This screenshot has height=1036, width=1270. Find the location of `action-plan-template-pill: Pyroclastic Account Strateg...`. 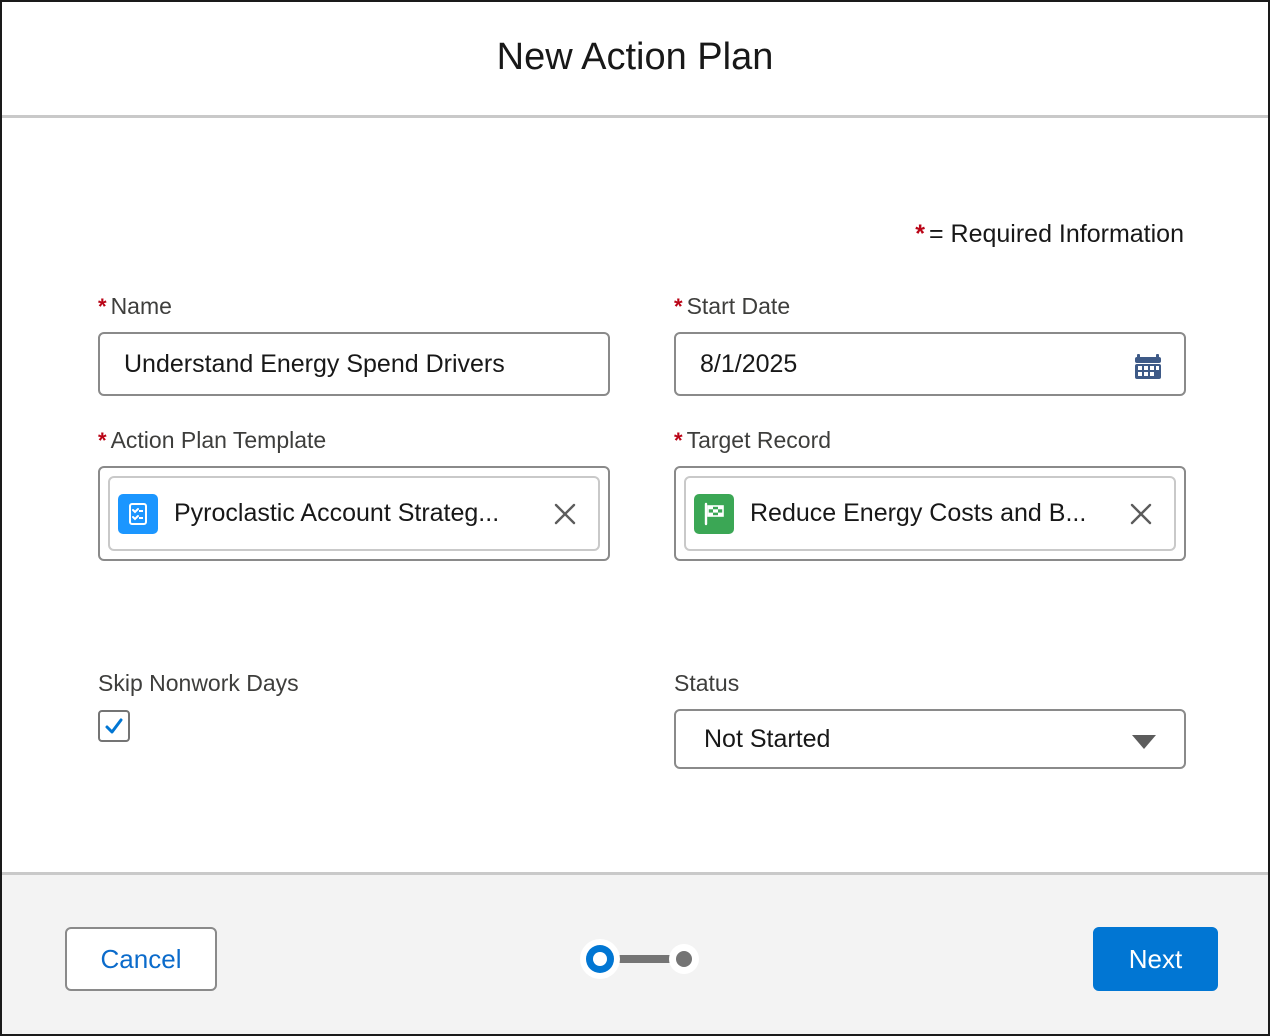

action-plan-template-pill: Pyroclastic Account Strateg... is located at coordinates (354, 513).